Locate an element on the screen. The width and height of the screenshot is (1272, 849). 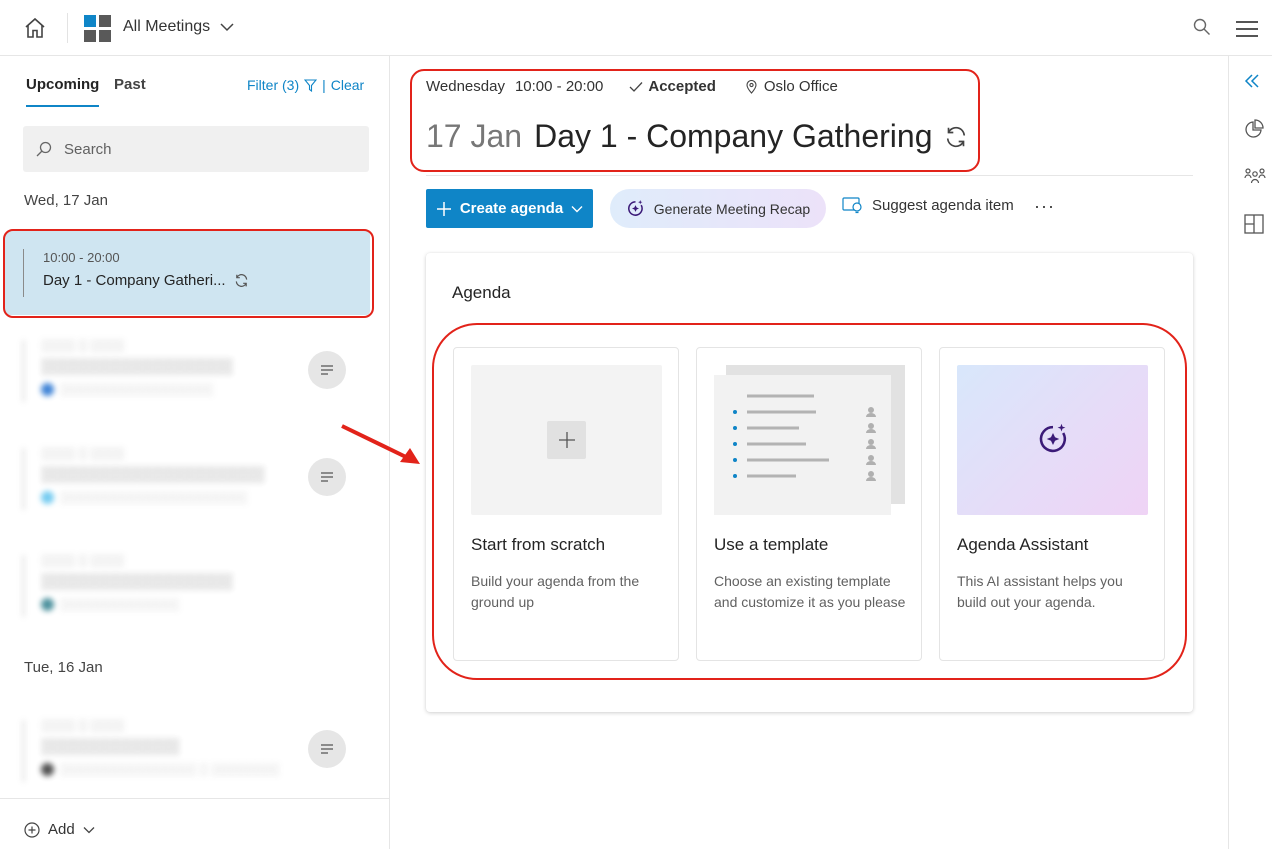
add-circle-icon is located at coordinates (32, 829).